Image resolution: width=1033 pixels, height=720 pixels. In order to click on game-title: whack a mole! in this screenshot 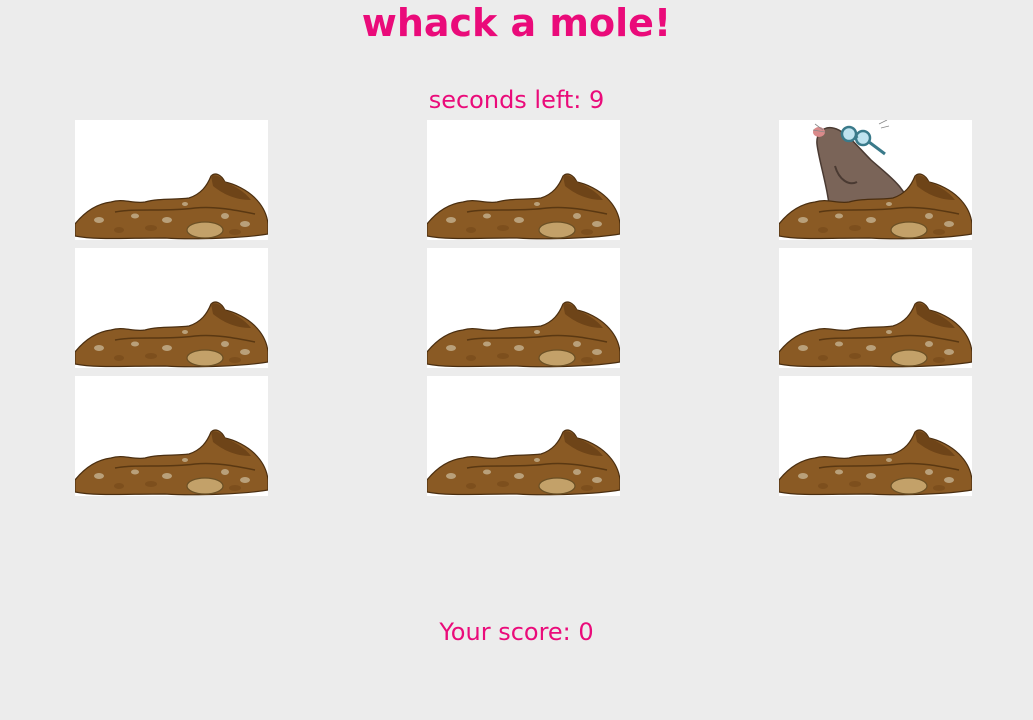, I will do `click(516, 23)`.